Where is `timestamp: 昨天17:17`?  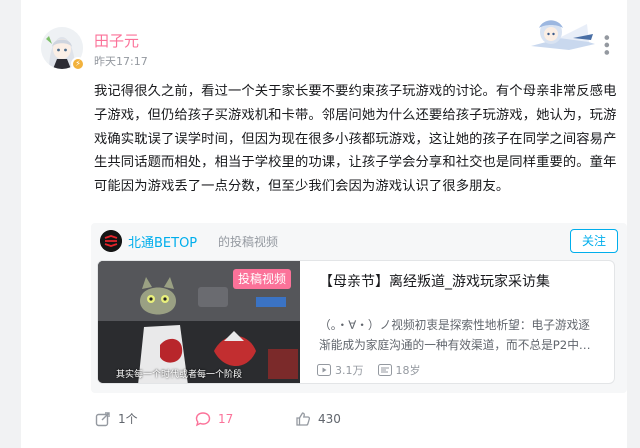 timestamp: 昨天17:17 is located at coordinates (121, 61).